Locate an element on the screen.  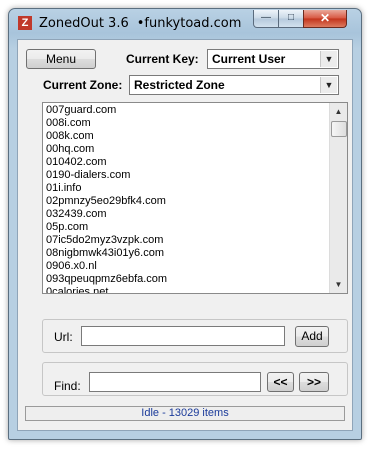
status-text: Idle - 13029 items is located at coordinates (185, 413).